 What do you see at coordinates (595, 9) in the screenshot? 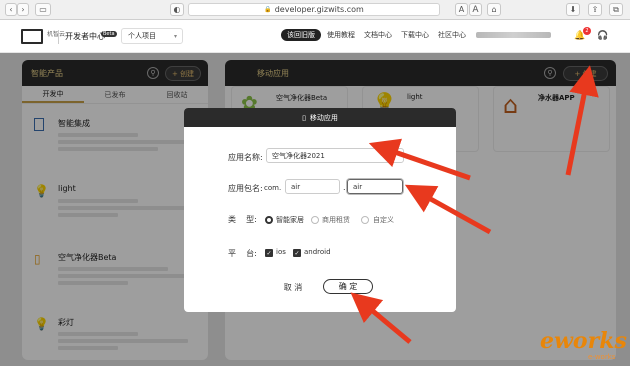
I see `share-icon: ⇪` at bounding box center [595, 9].